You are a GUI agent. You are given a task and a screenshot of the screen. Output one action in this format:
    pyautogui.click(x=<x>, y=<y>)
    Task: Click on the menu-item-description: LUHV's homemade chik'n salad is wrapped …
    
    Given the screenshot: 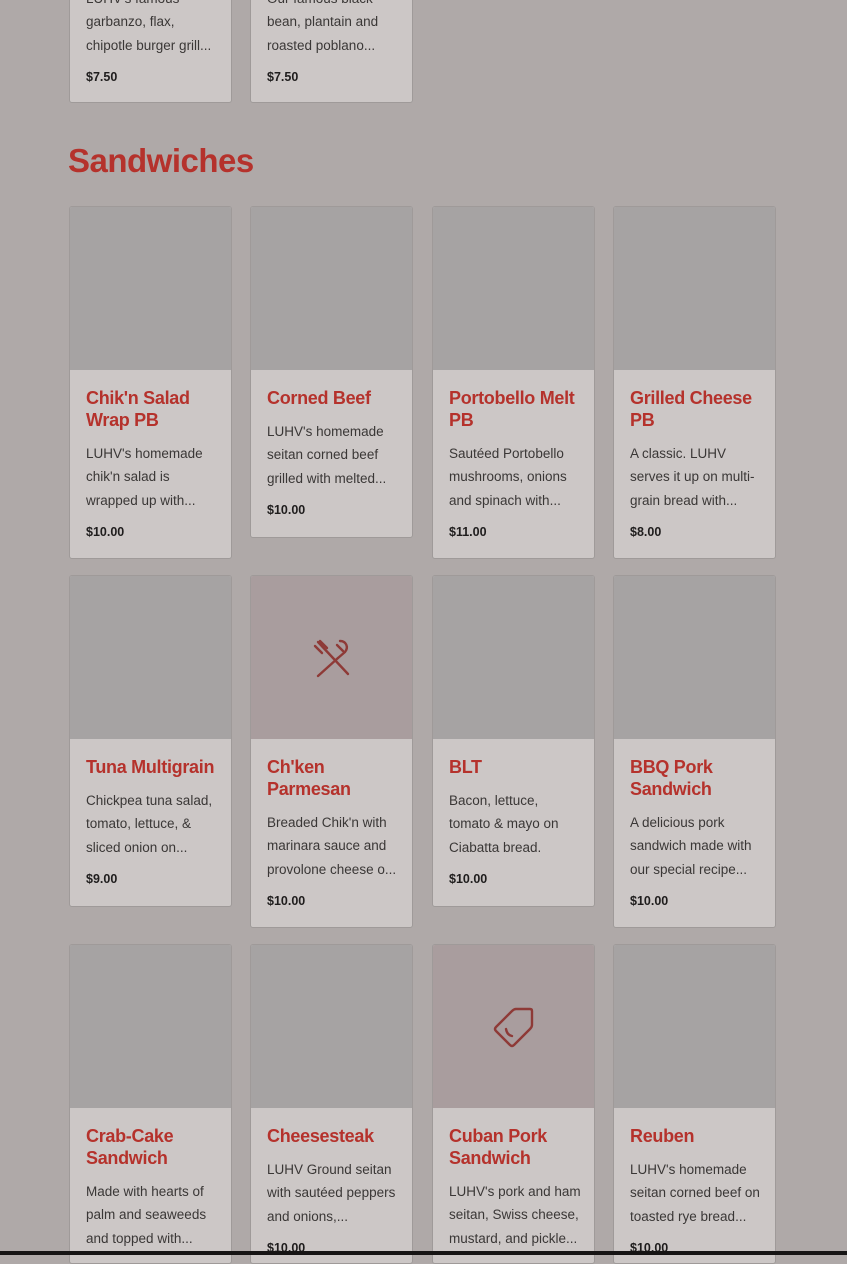 What is the action you would take?
    pyautogui.click(x=144, y=477)
    